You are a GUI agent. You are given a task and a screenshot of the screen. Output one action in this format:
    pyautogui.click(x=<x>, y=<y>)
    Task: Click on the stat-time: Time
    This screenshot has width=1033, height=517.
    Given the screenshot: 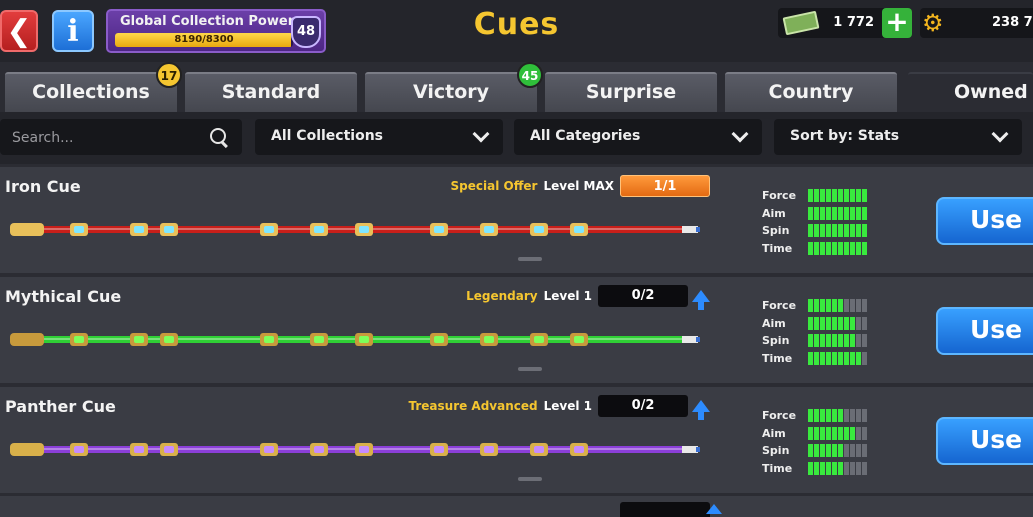 What is the action you would take?
    pyautogui.click(x=822, y=359)
    